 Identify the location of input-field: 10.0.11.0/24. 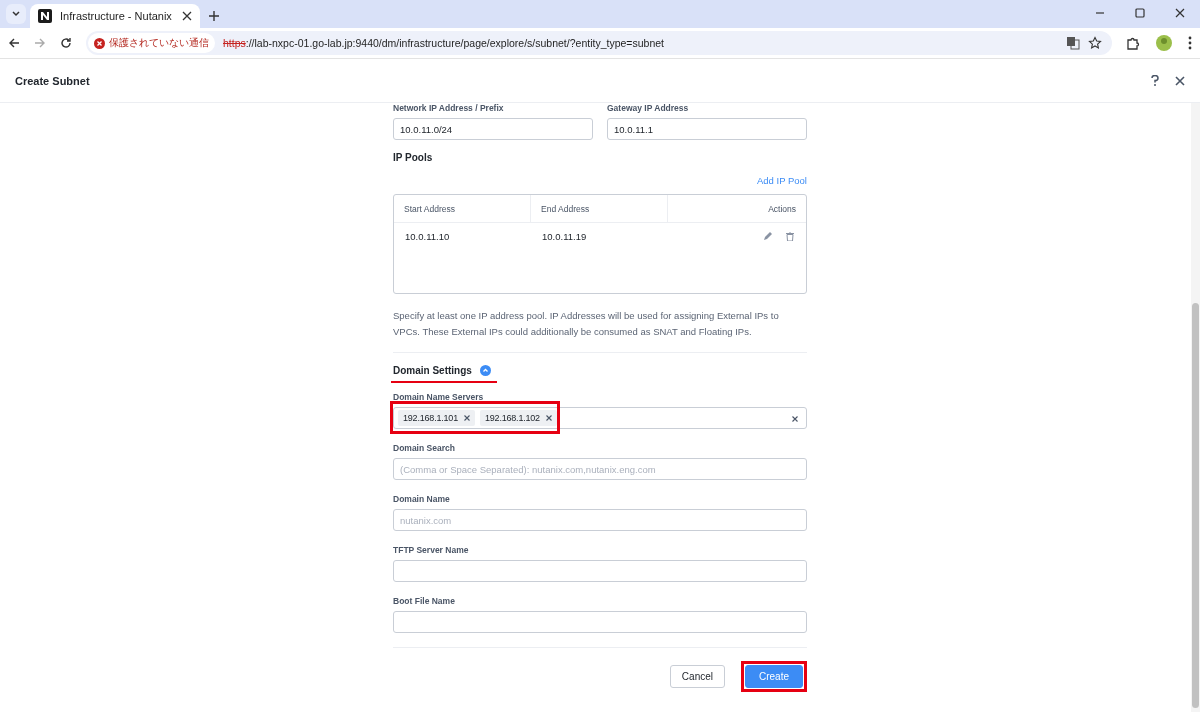
(493, 129).